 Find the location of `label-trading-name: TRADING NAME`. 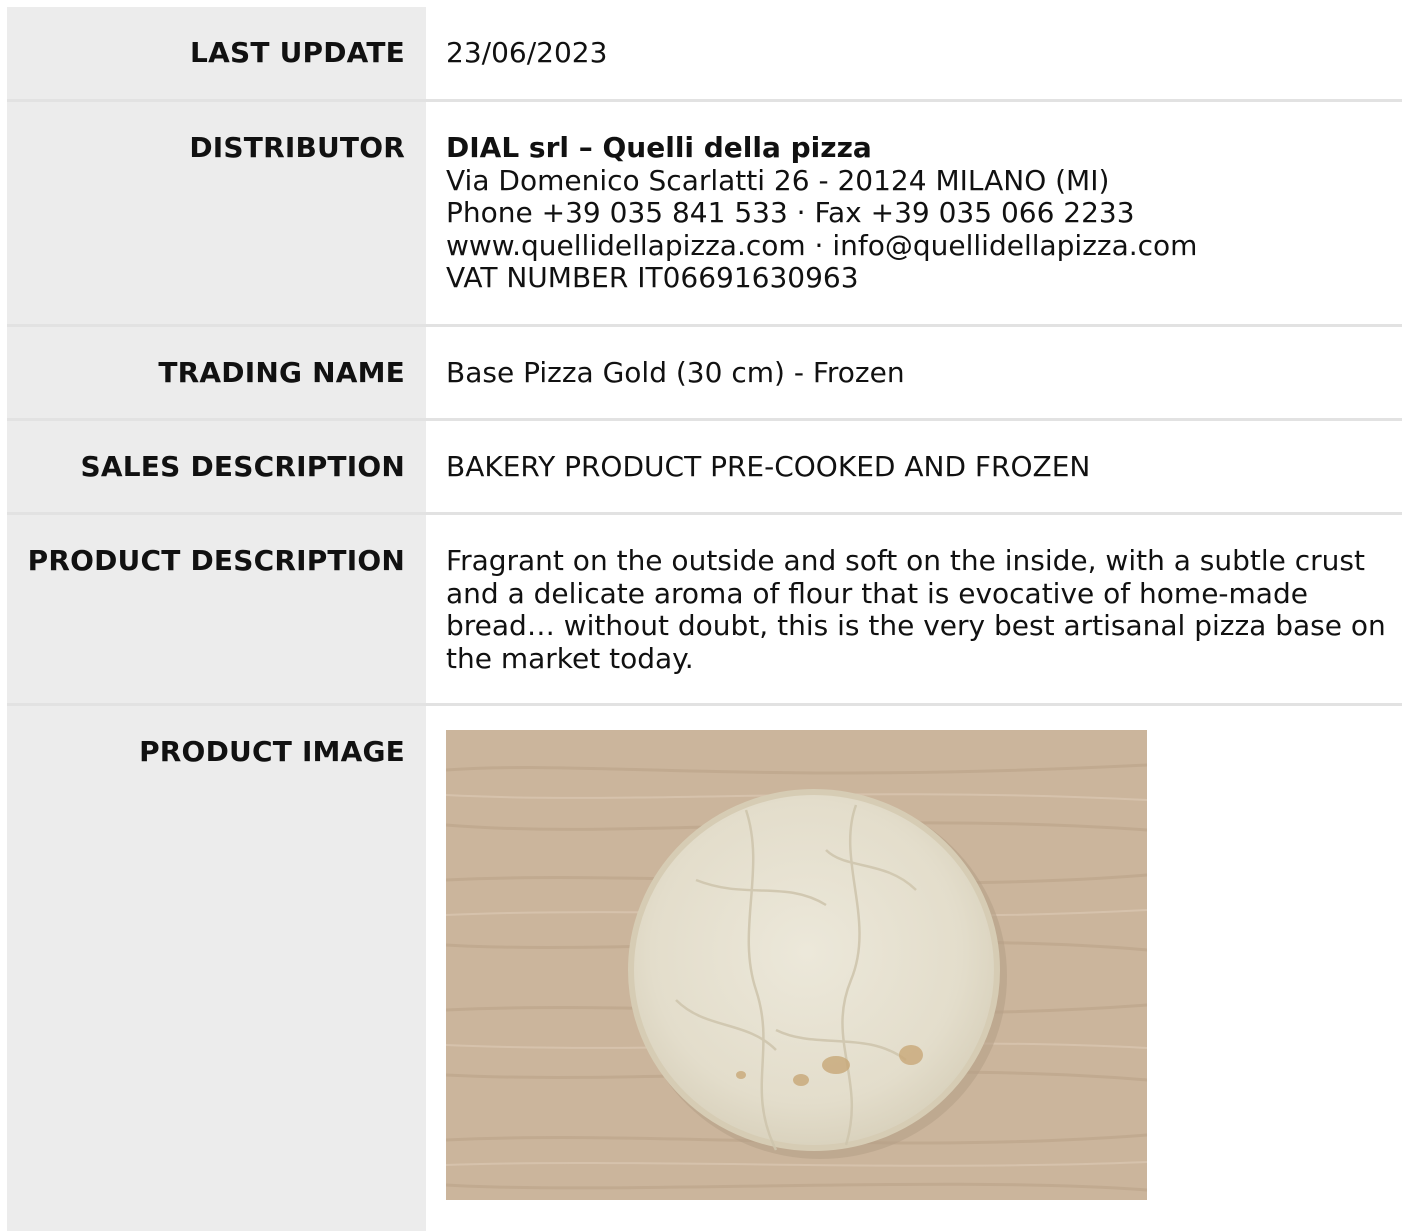

label-trading-name: TRADING NAME is located at coordinates (216, 372).